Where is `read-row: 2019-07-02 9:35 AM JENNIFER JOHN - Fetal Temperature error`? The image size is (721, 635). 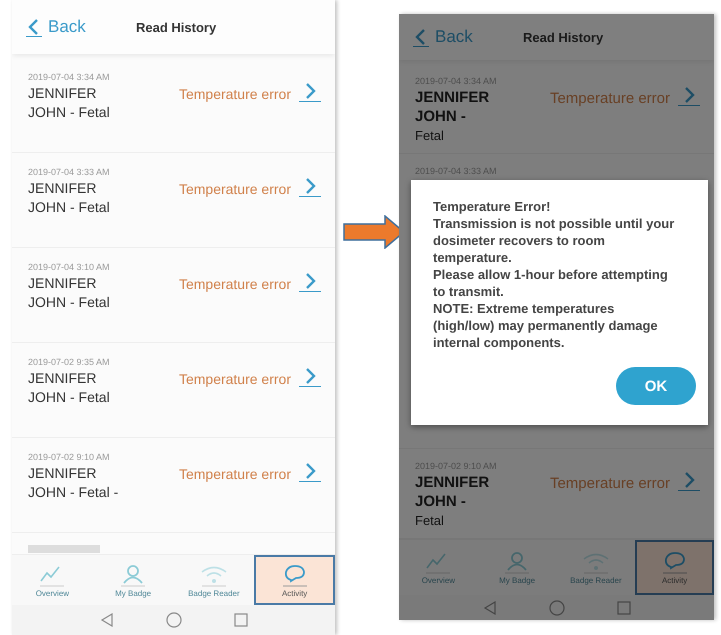
read-row: 2019-07-02 9:35 AM JENNIFER JOHN - Fetal Temperature error is located at coordinates (173, 390).